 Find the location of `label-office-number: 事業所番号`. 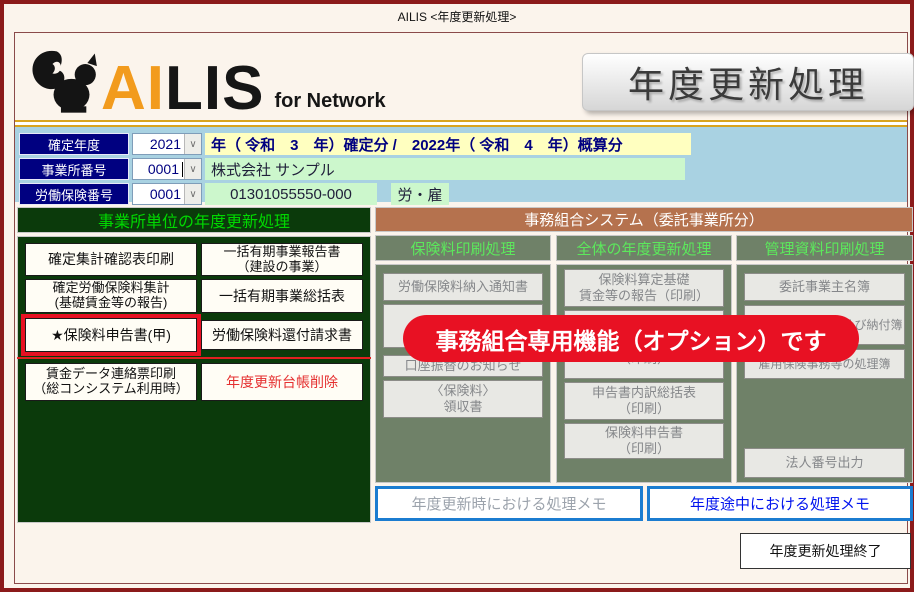

label-office-number: 事業所番号 is located at coordinates (74, 169).